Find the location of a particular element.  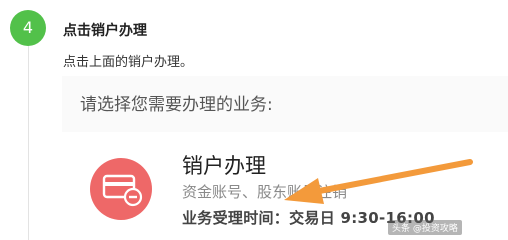

timeline-line is located at coordinates (28, 143).